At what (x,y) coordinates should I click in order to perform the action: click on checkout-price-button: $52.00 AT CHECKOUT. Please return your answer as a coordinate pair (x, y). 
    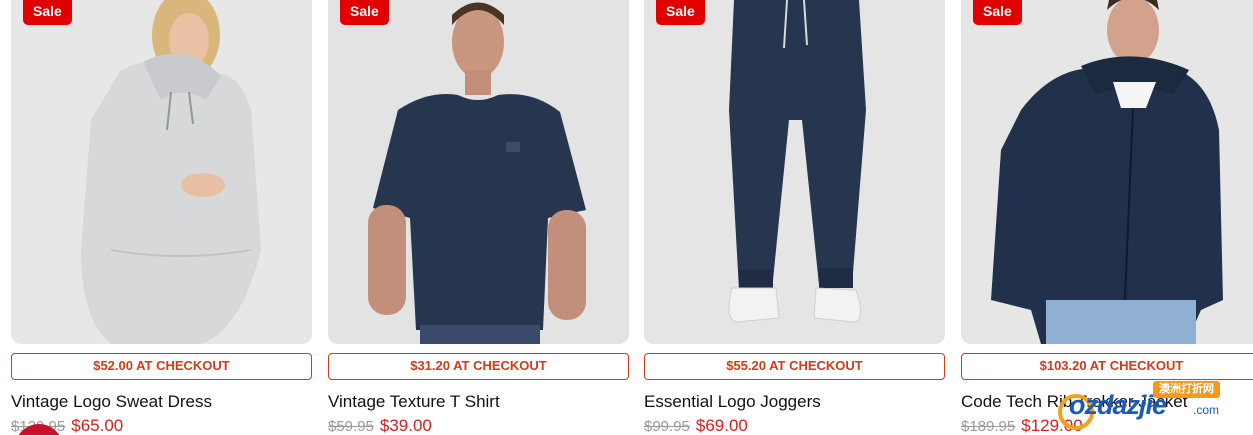
    Looking at the image, I should click on (161, 366).